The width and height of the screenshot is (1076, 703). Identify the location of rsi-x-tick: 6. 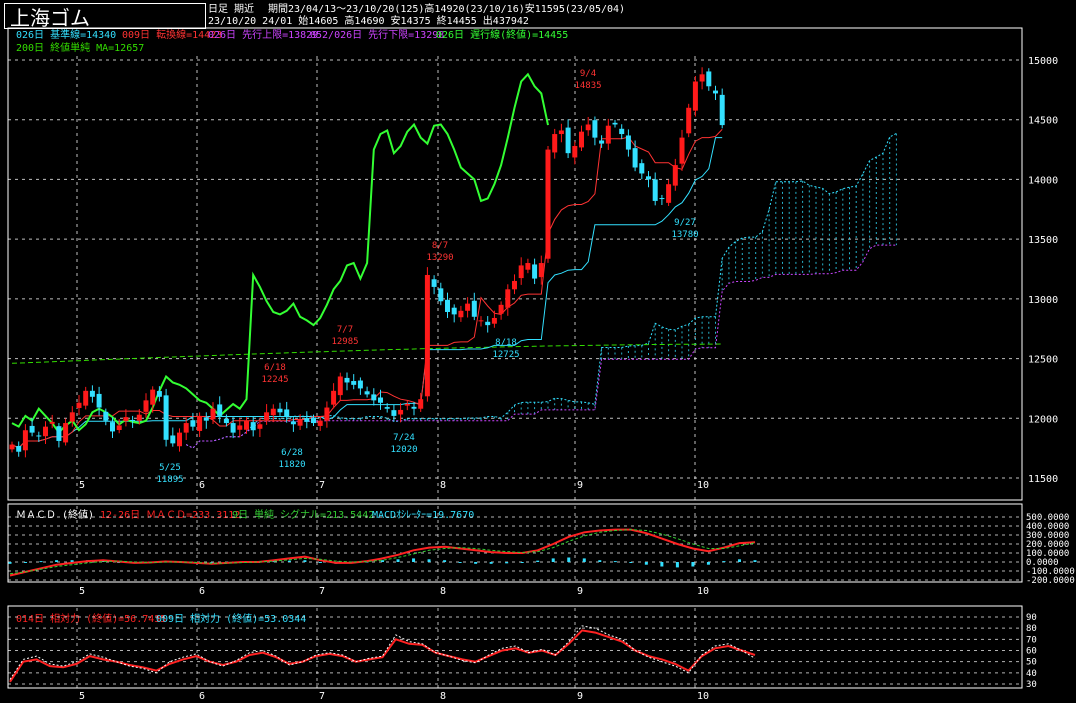
(202, 696).